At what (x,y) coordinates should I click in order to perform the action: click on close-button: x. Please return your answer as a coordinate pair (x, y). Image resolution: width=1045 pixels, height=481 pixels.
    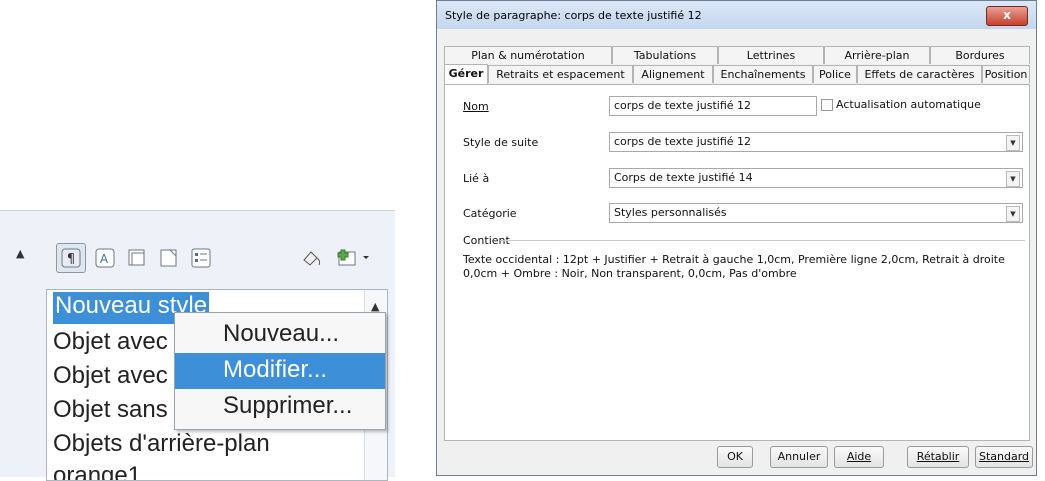
    Looking at the image, I should click on (1007, 16).